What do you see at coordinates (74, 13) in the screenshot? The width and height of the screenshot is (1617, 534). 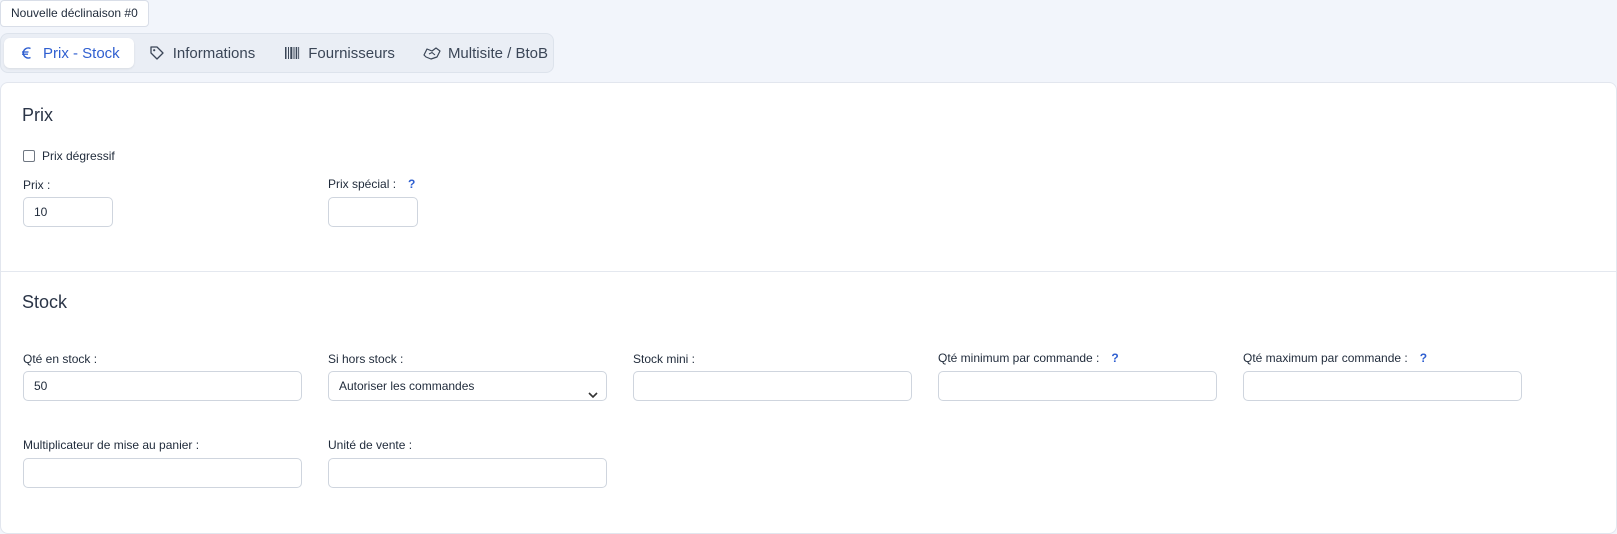 I see `variant-badge: Nouvelle déclinaison #0` at bounding box center [74, 13].